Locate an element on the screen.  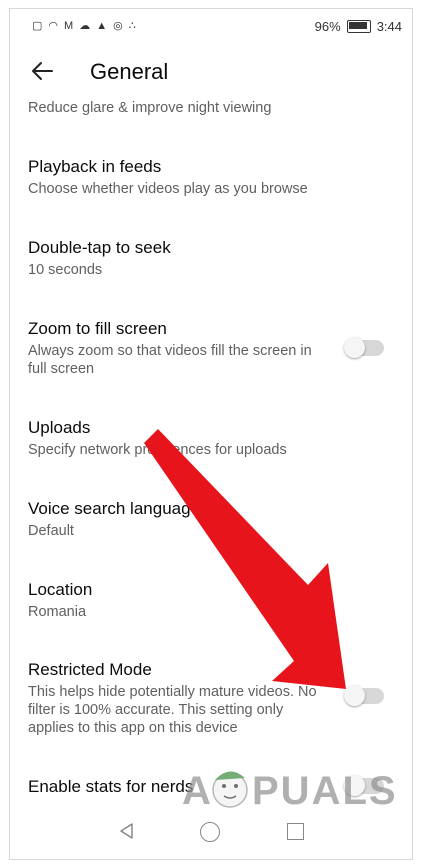
red-arrow-icon is located at coordinates (245, 559).